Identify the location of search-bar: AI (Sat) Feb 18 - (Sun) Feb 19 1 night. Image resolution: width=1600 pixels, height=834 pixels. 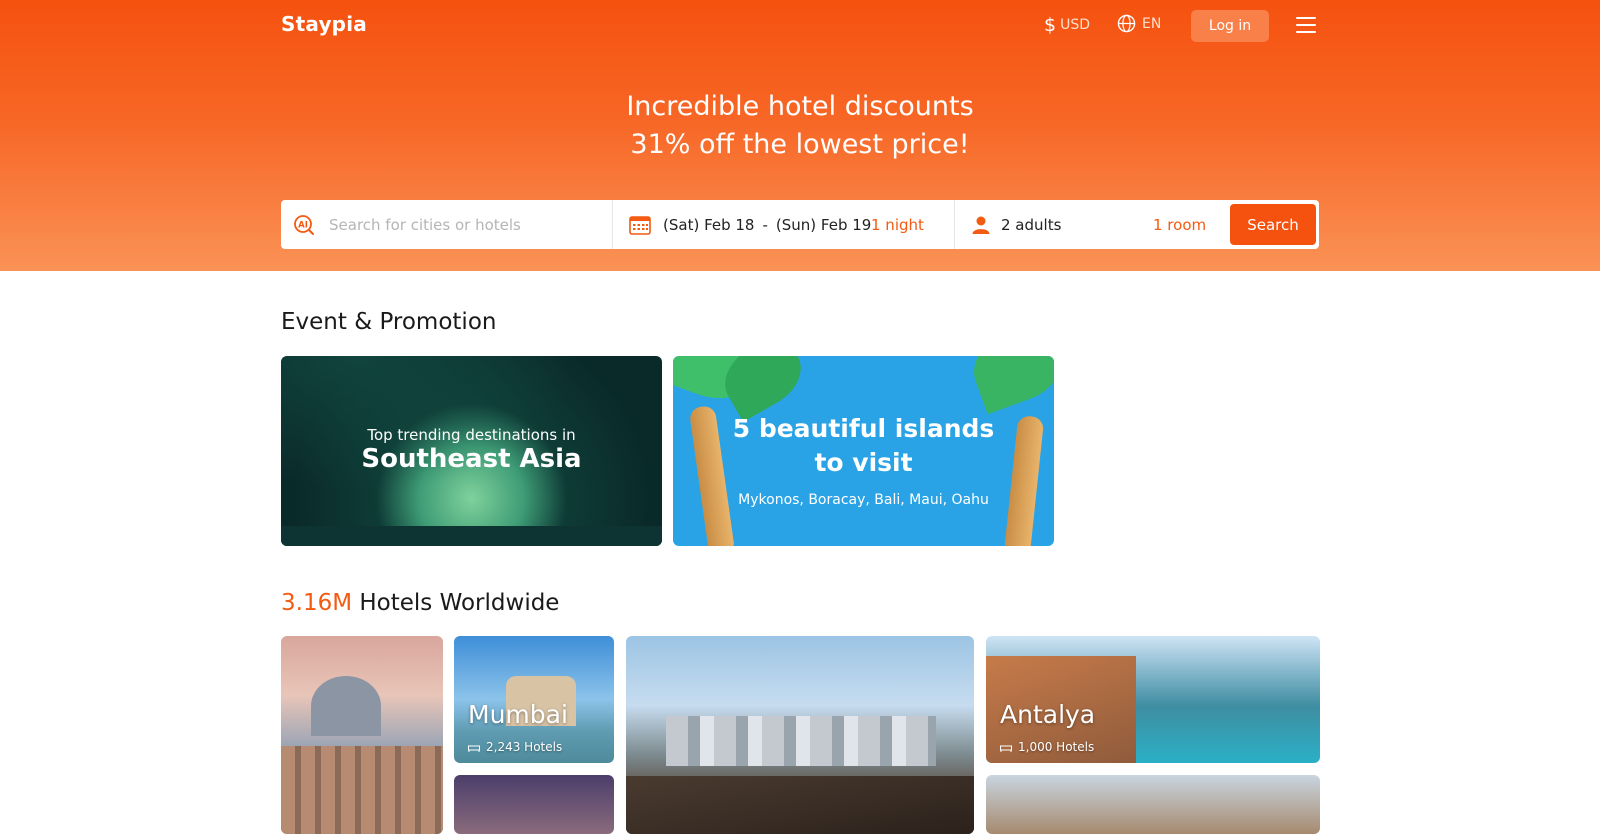
(800, 224).